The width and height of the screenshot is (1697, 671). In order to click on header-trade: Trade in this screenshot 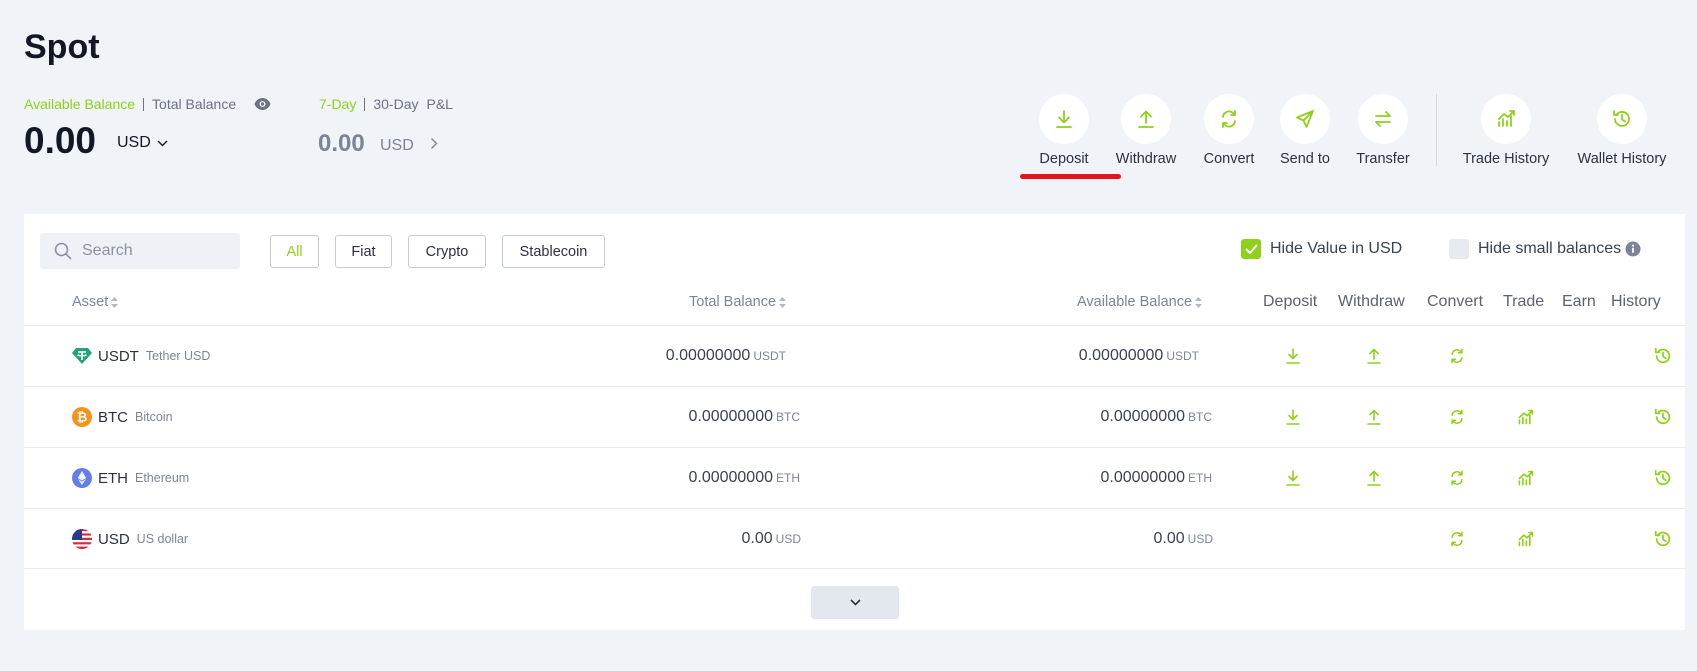, I will do `click(1524, 301)`.